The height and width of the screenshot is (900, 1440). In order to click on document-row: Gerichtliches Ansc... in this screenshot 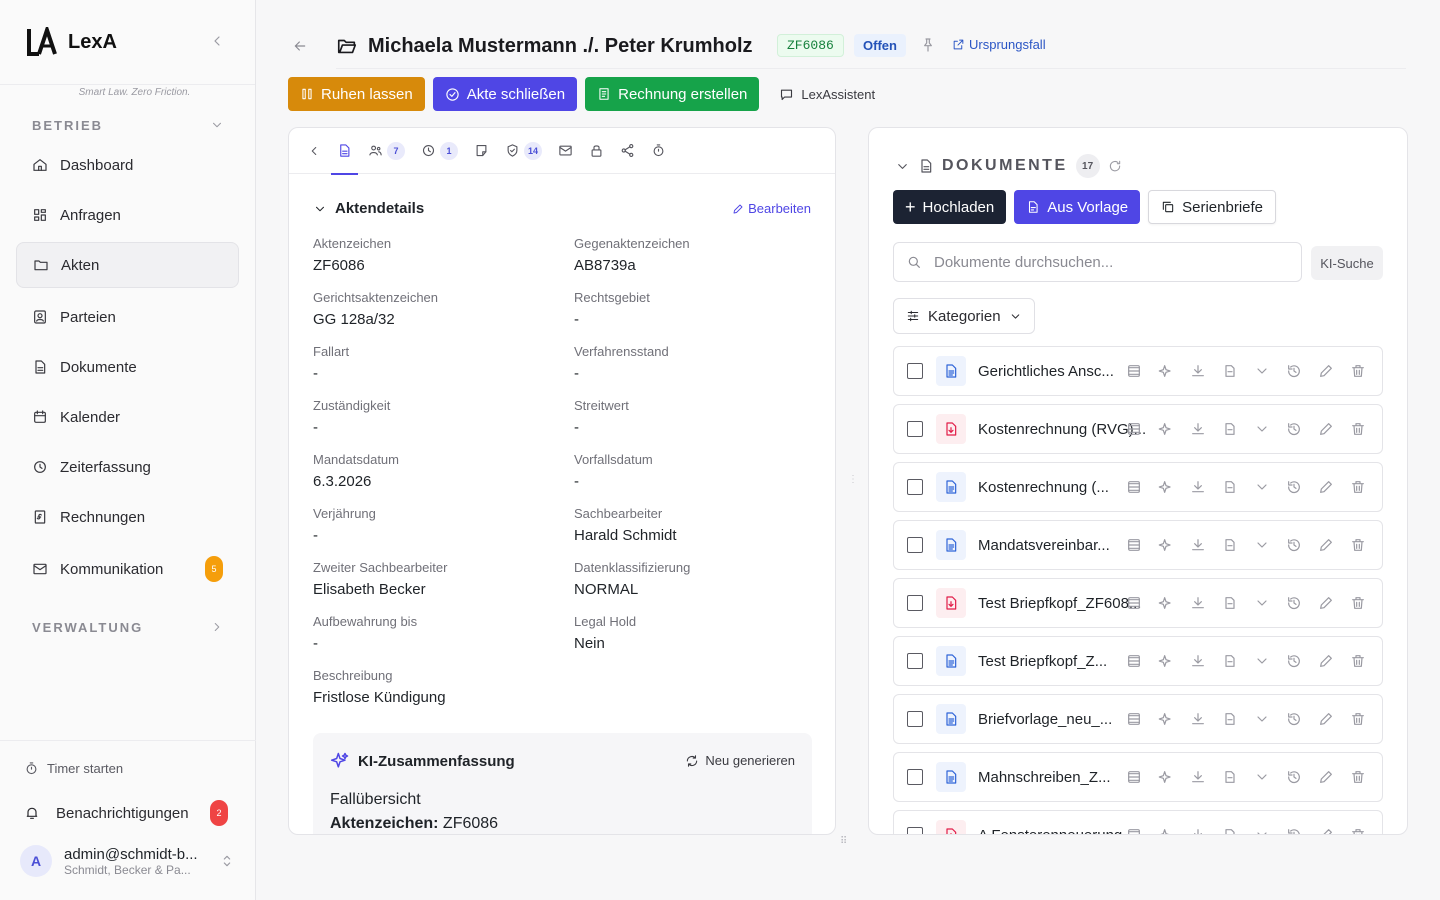, I will do `click(1138, 371)`.